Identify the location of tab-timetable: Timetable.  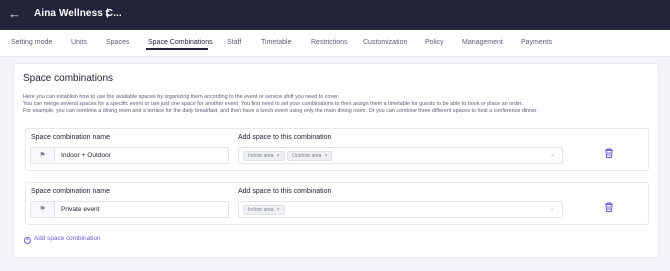
(276, 42).